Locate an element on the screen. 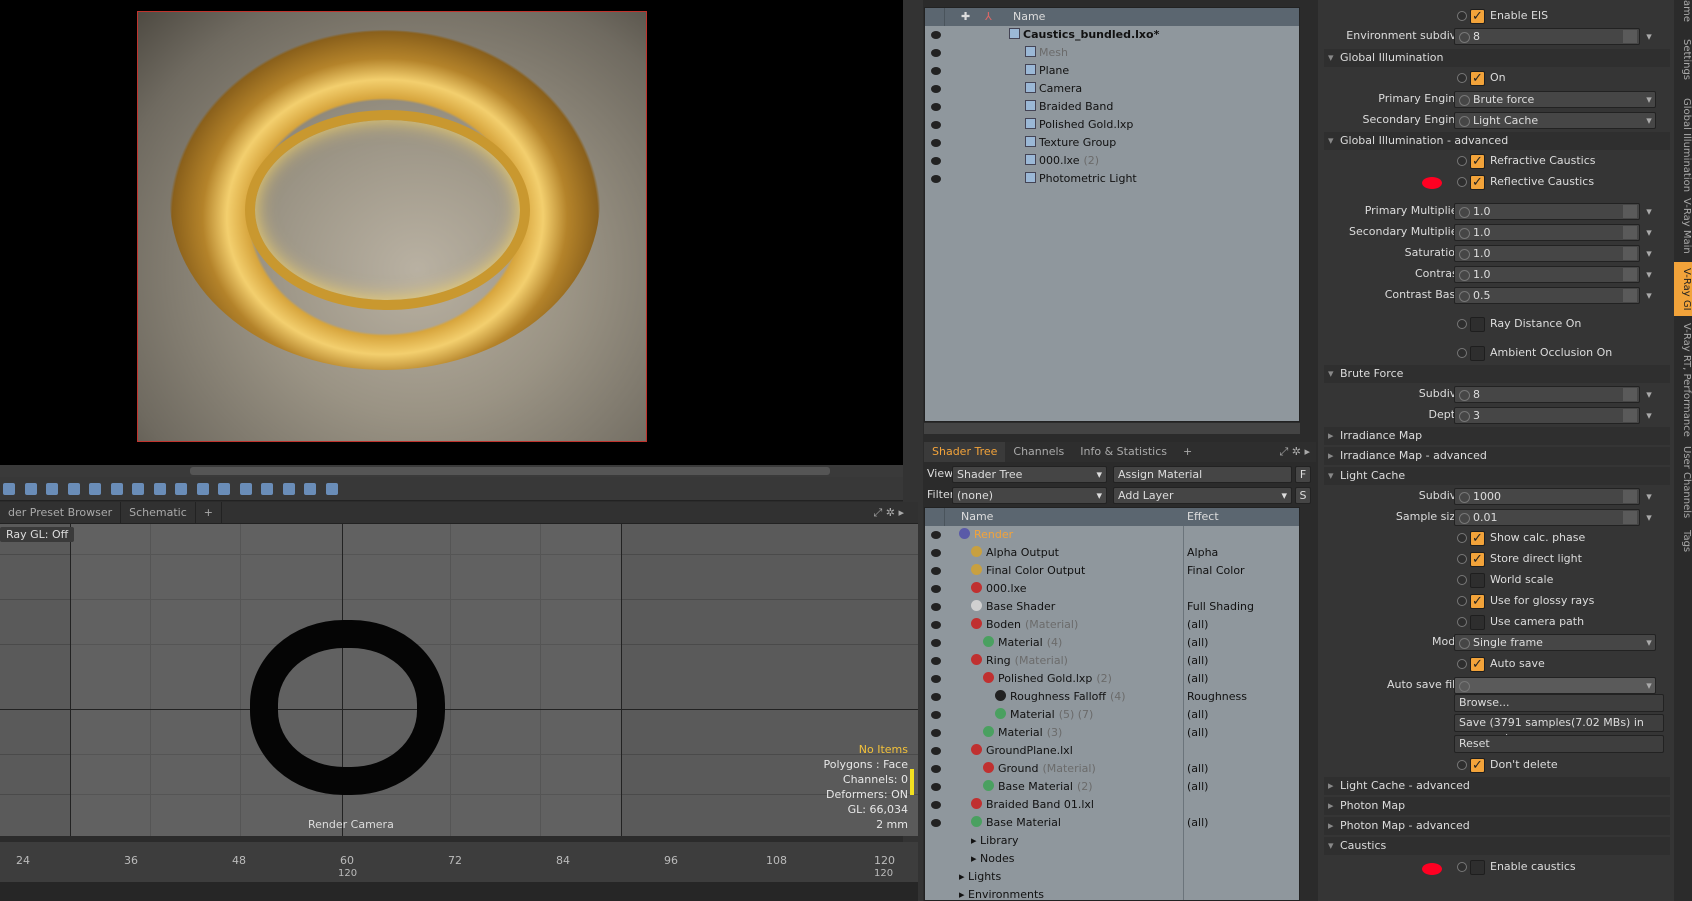 This screenshot has width=1692, height=901. grid-icon is located at coordinates (30, 489).